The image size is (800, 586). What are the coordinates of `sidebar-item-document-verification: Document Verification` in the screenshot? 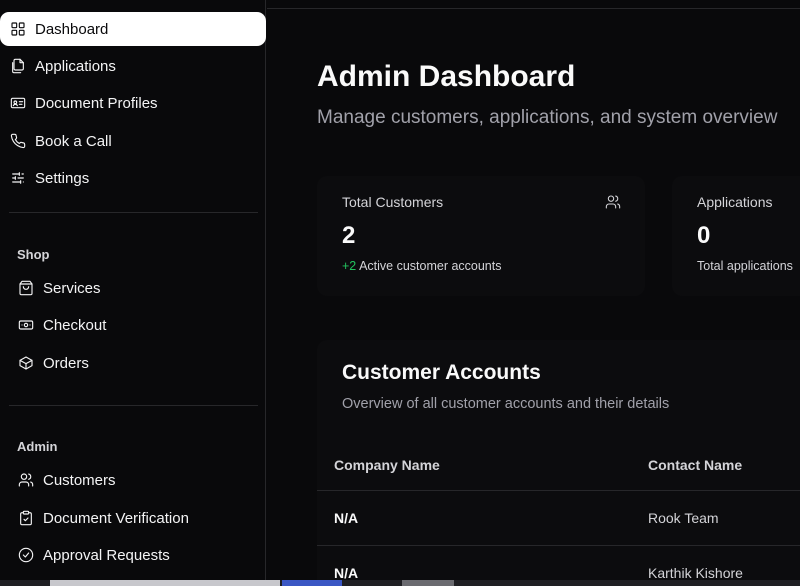 It's located at (133, 518).